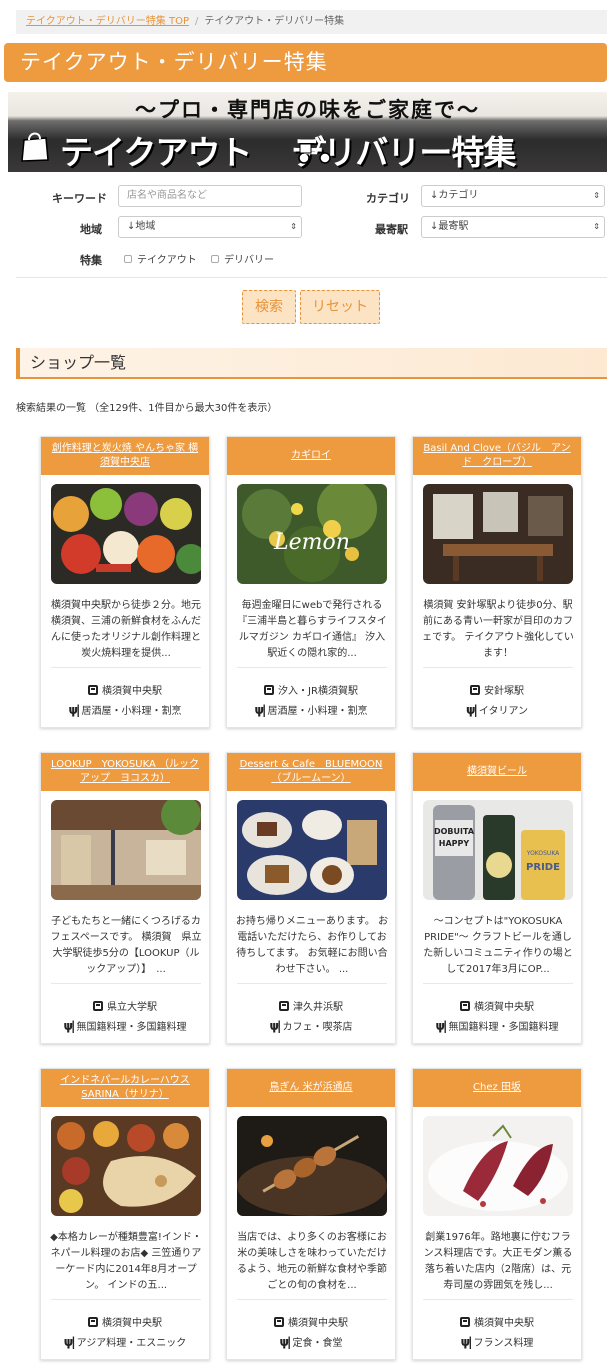  I want to click on shop-photo-desserts, so click(312, 850).